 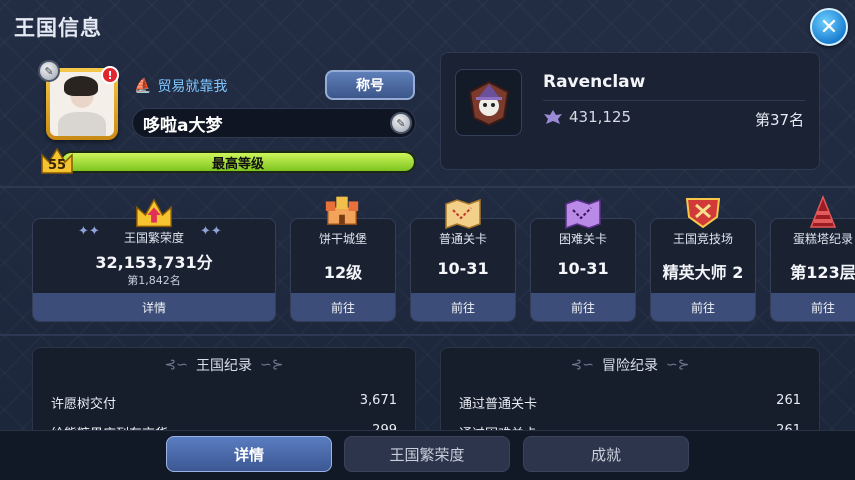 I want to click on guild-emblem, so click(x=488, y=102).